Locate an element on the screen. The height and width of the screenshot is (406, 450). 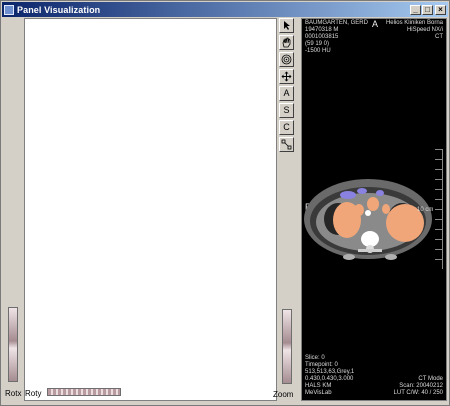
window-icon is located at coordinates (9, 9).